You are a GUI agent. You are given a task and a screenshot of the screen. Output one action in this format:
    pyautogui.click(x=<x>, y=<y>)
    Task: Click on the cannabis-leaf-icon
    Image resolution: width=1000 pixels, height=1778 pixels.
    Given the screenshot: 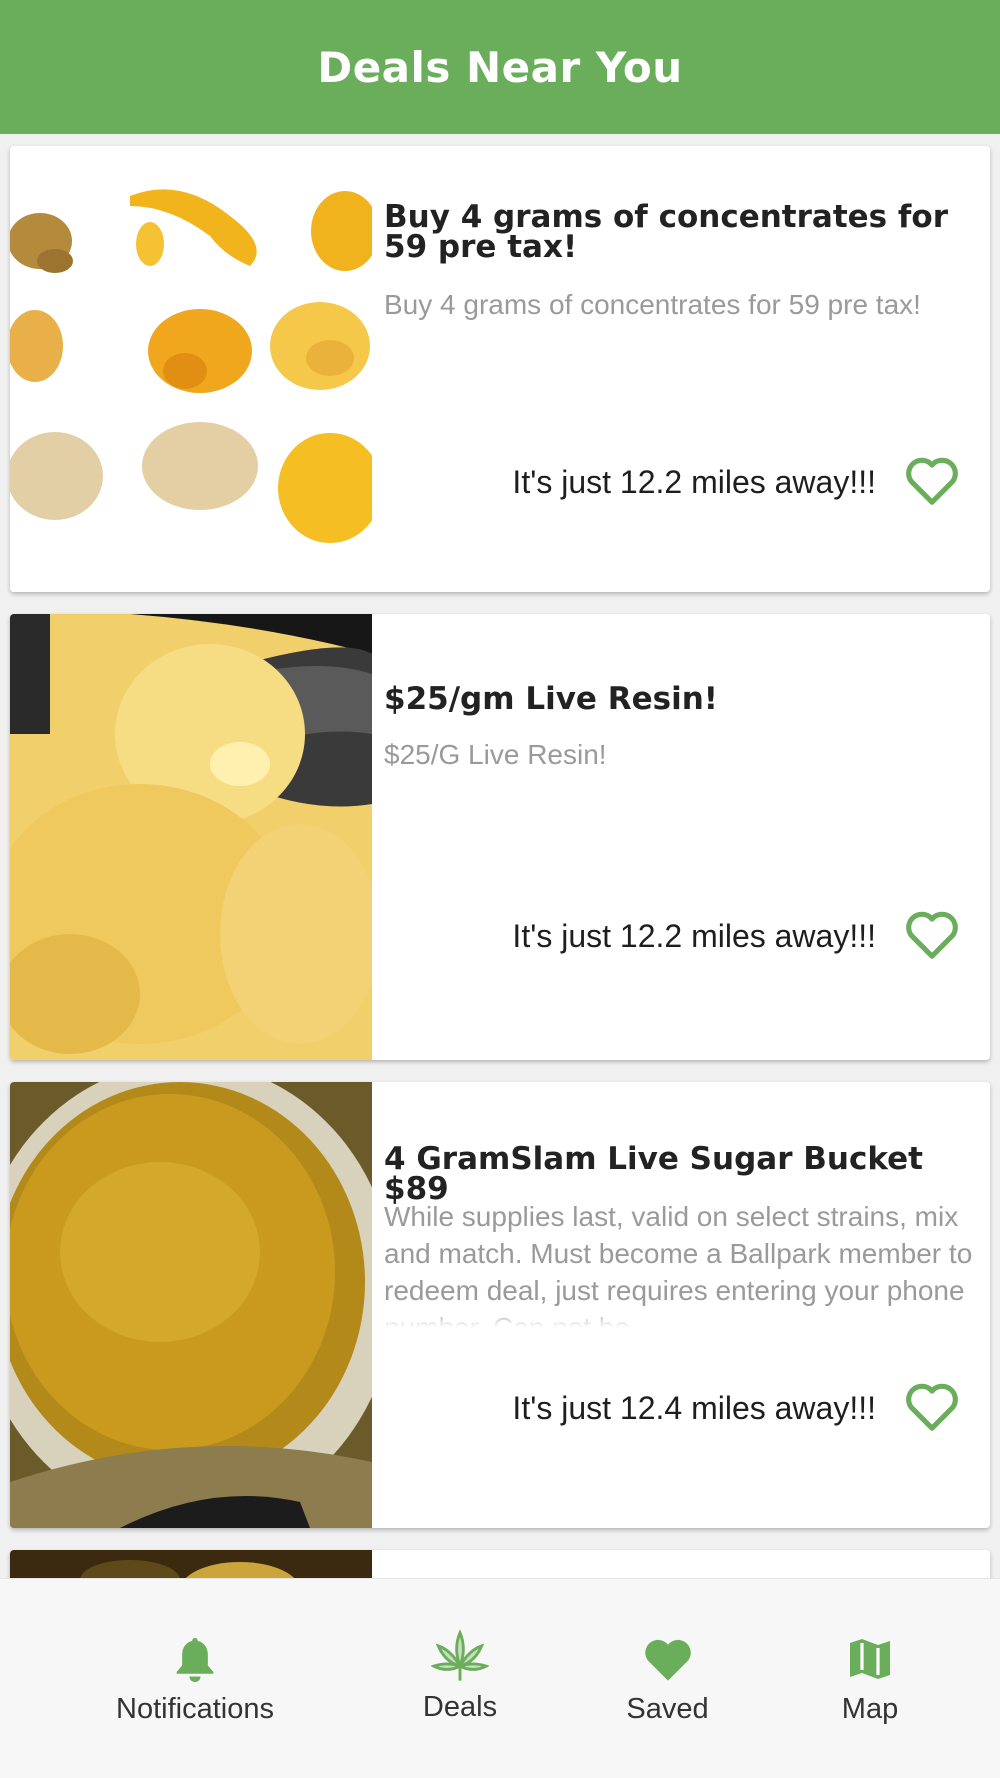 What is the action you would take?
    pyautogui.click(x=460, y=1655)
    